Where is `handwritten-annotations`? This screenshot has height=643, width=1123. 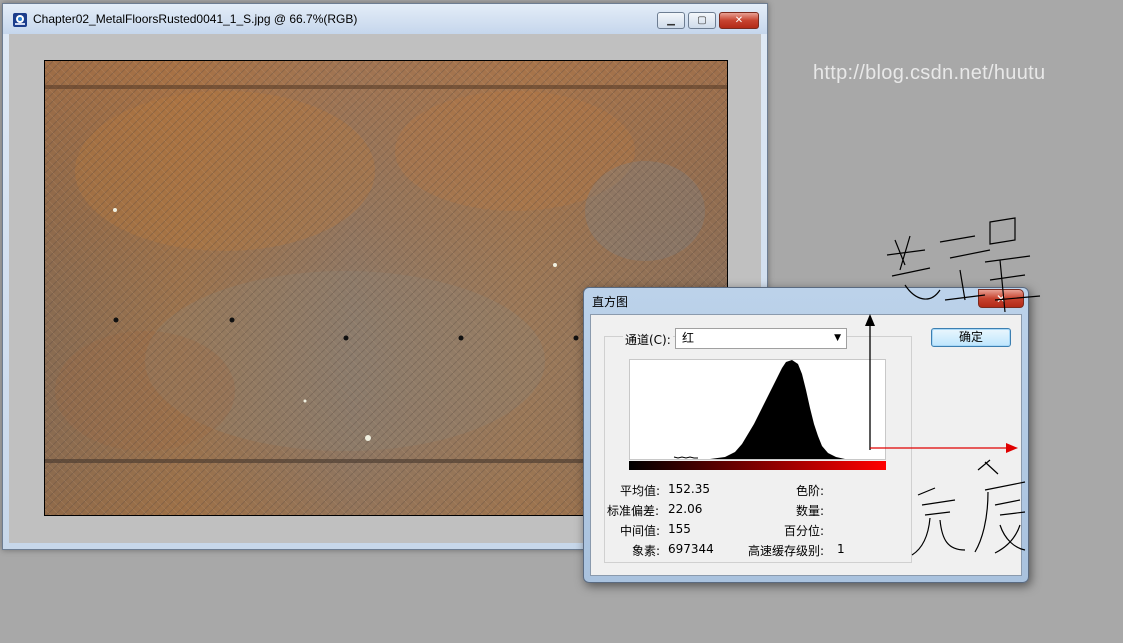 handwritten-annotations is located at coordinates (953, 386).